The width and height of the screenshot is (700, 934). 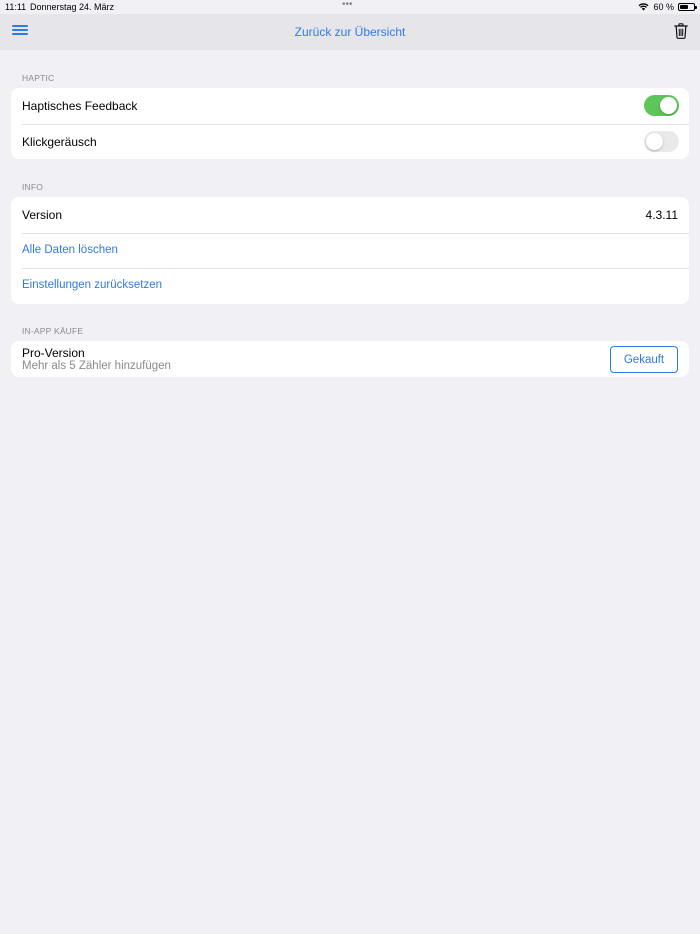 I want to click on haptic-card: Haptisches Feedback Klickgeräusch, so click(x=350, y=123).